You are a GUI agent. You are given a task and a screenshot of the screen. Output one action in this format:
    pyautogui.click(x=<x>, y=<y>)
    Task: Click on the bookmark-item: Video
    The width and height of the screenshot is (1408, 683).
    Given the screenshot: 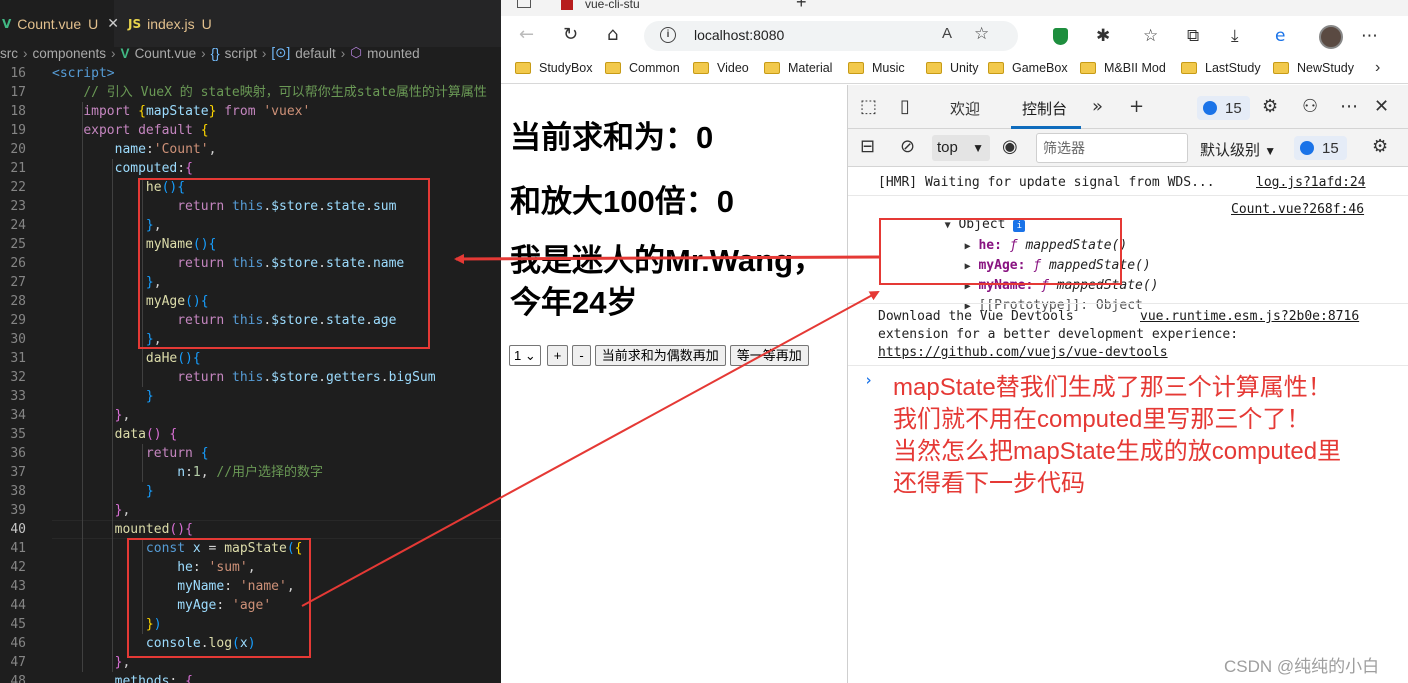 What is the action you would take?
    pyautogui.click(x=721, y=68)
    